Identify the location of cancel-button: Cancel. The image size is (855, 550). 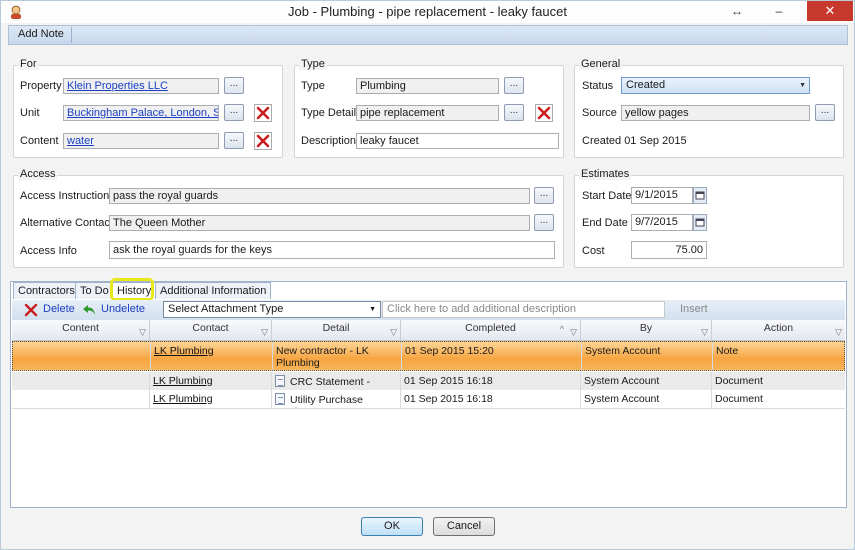
(464, 526).